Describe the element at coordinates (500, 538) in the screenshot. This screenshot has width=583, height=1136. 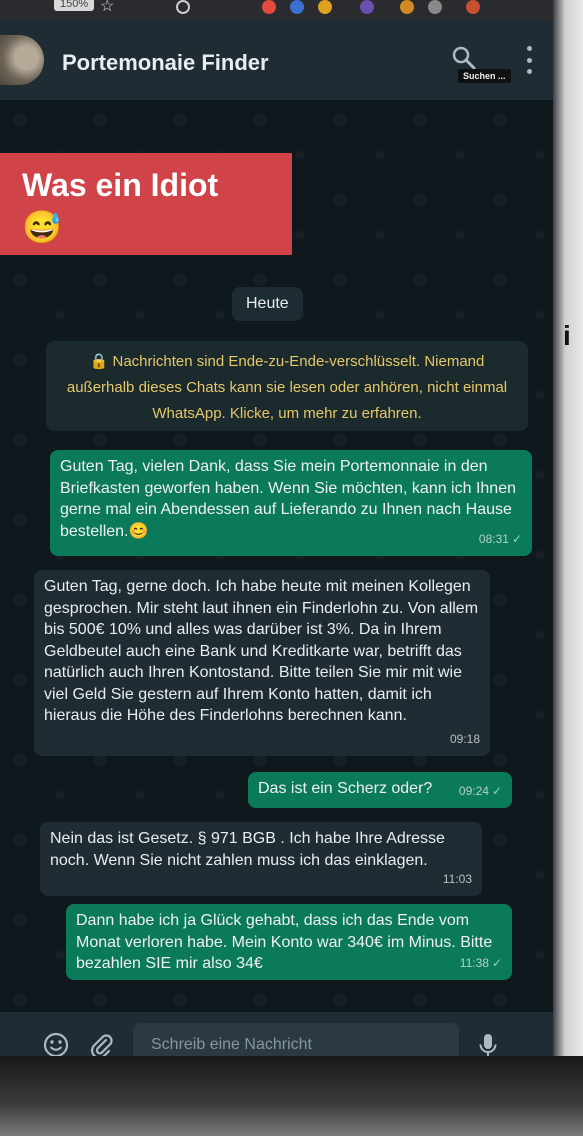
I see `message-time: 08:31 ✓` at that location.